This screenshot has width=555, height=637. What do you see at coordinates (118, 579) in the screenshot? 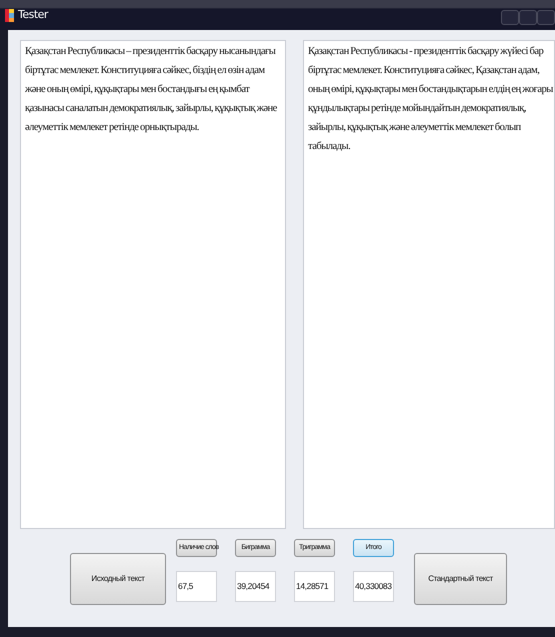
I see `source-text-button: Исходный текст` at bounding box center [118, 579].